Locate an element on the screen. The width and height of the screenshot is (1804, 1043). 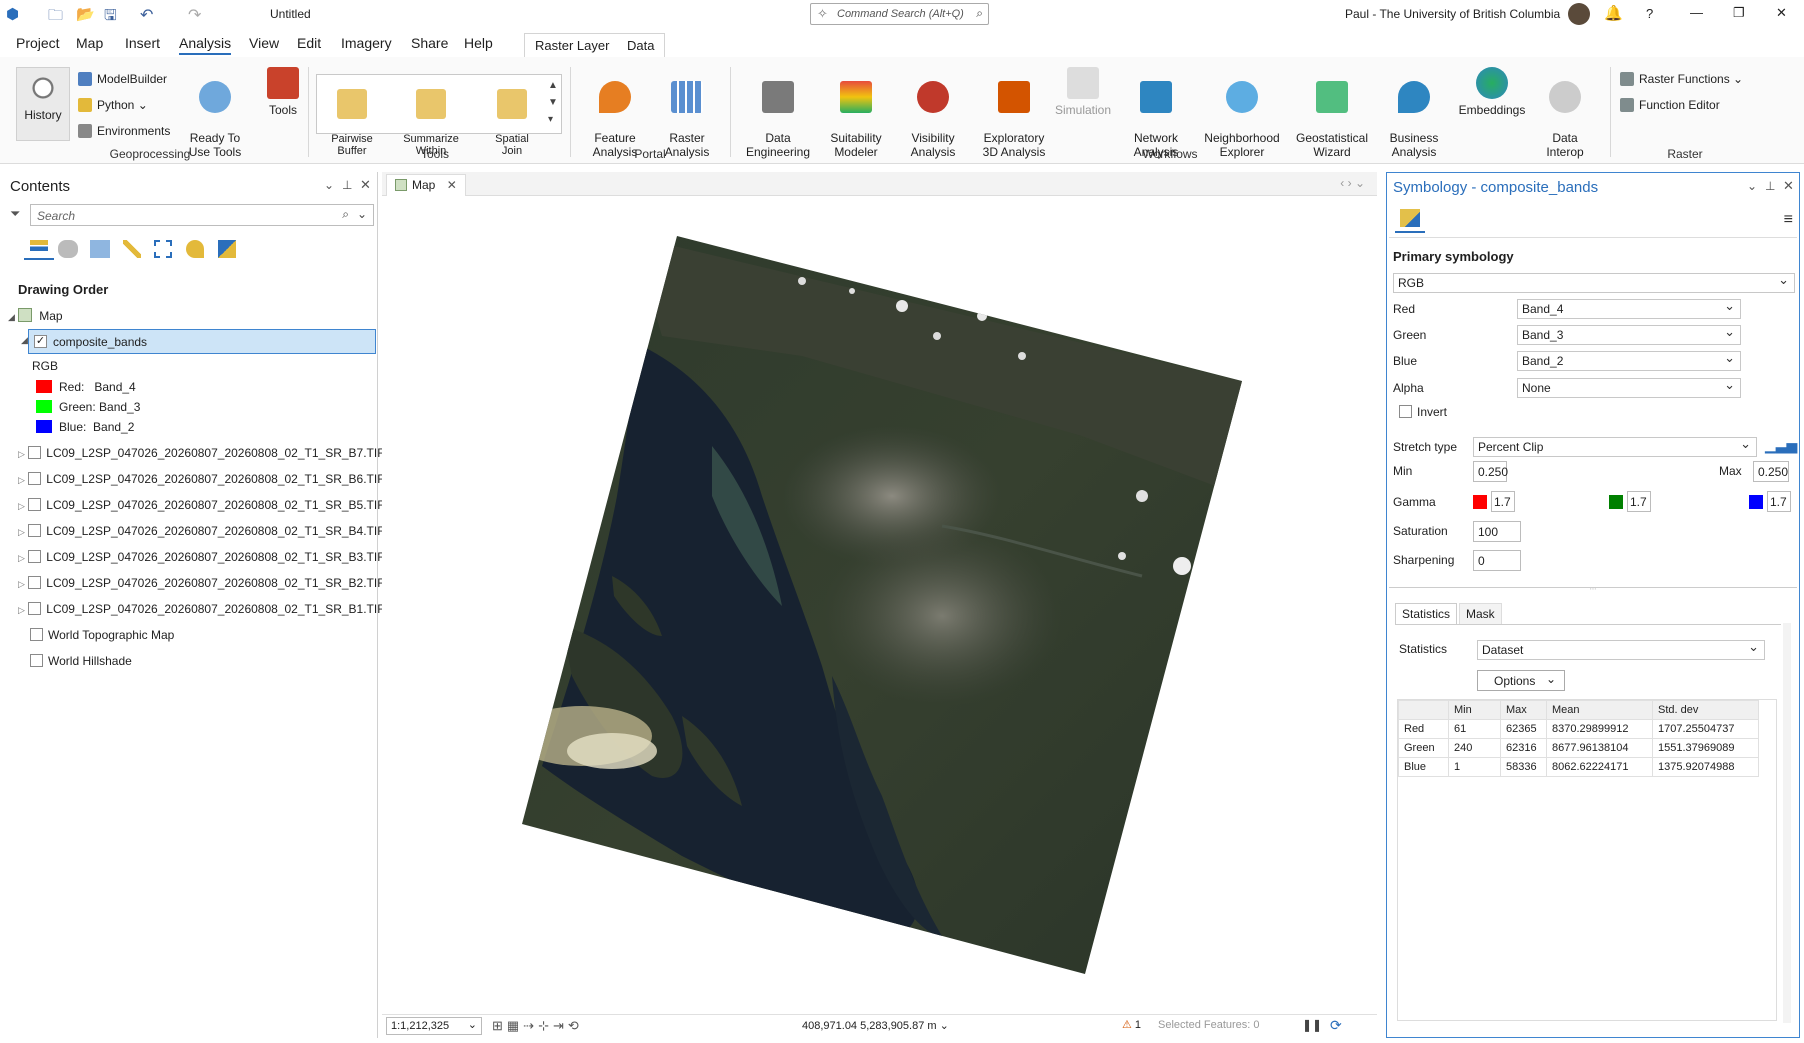
undo-icon: ↶ is located at coordinates (146, 15).